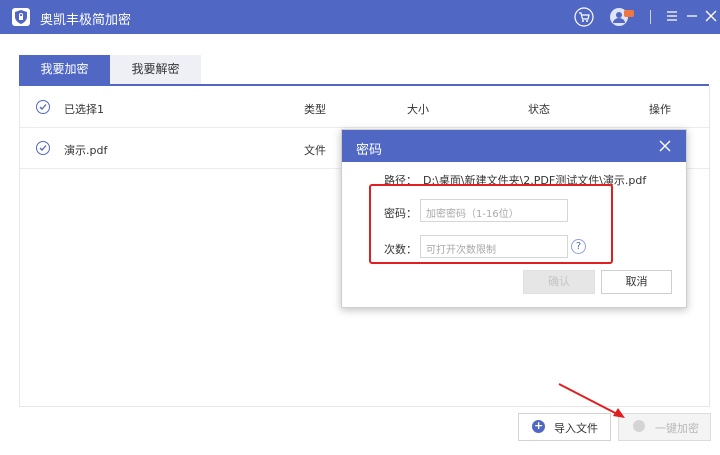 The height and width of the screenshot is (455, 720). I want to click on select-all-checkbox, so click(43, 107).